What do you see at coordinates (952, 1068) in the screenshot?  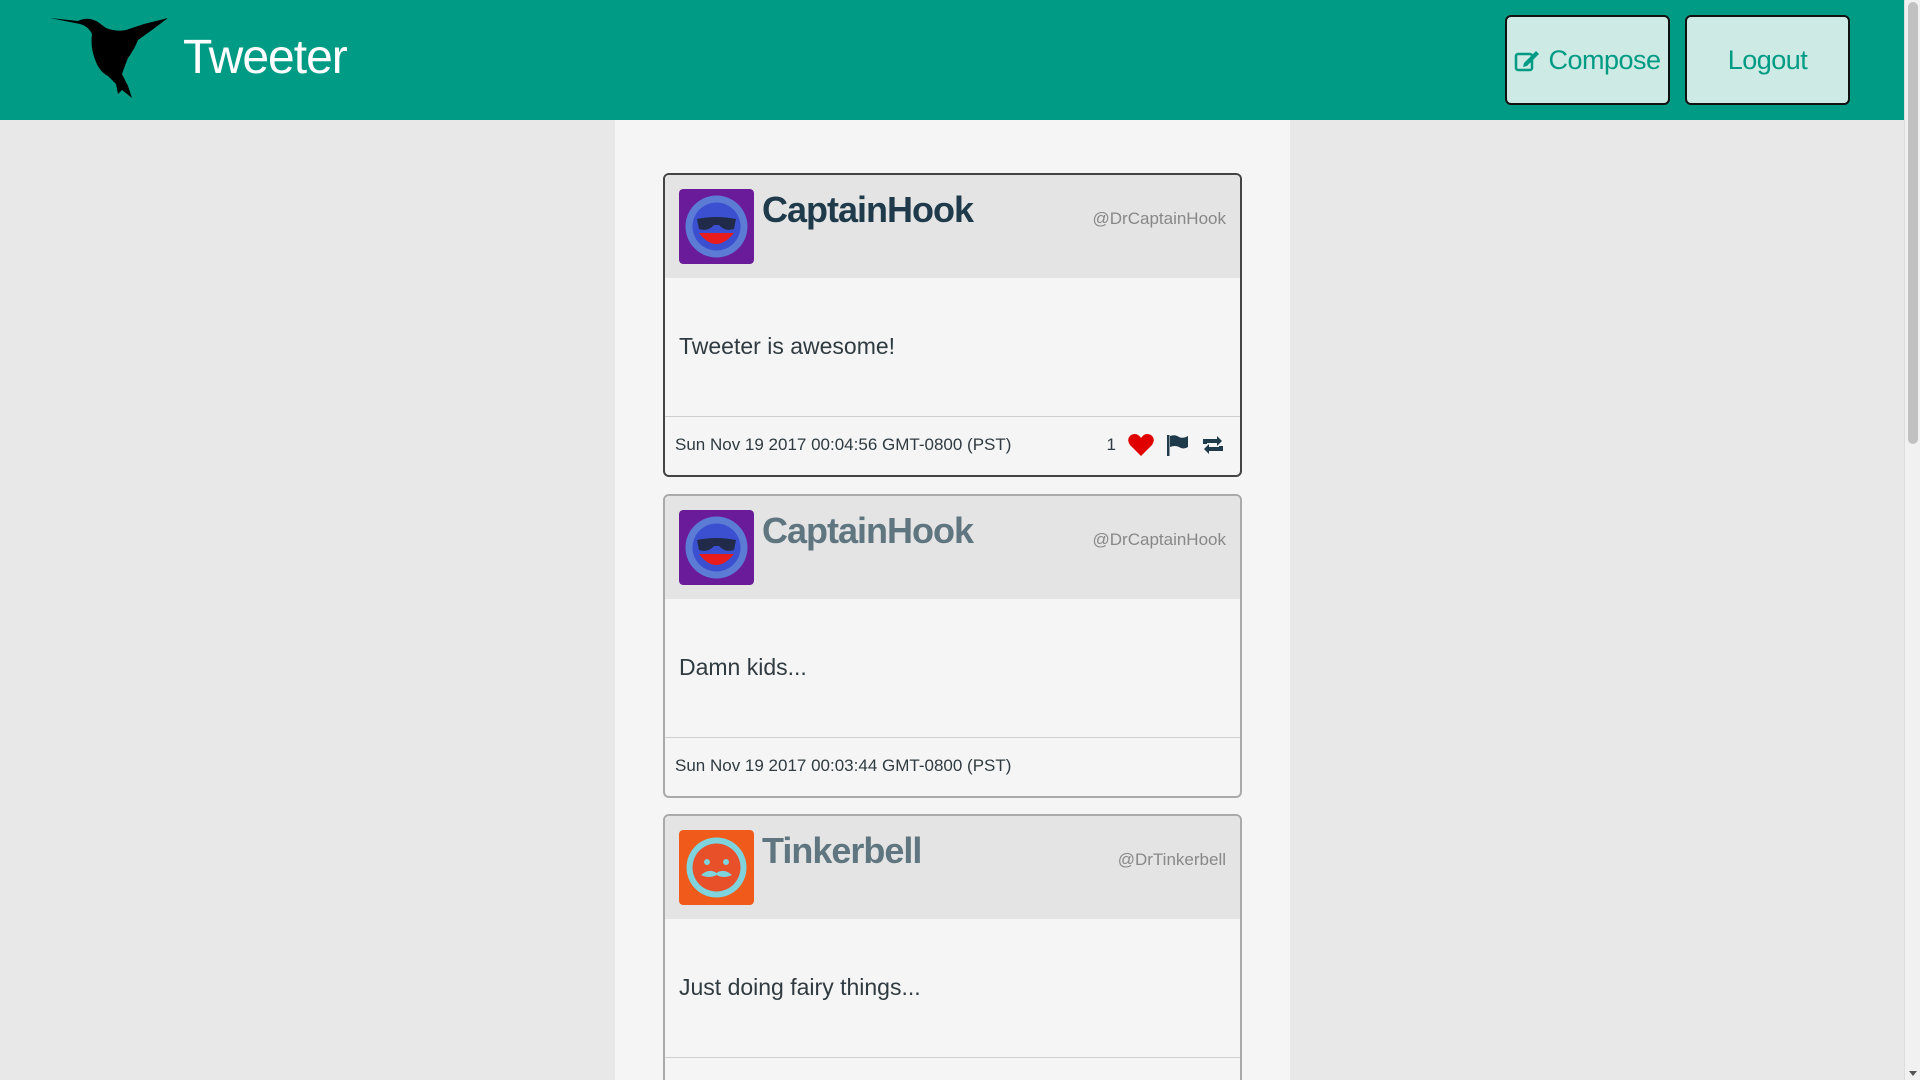 I see `tweet-footer` at bounding box center [952, 1068].